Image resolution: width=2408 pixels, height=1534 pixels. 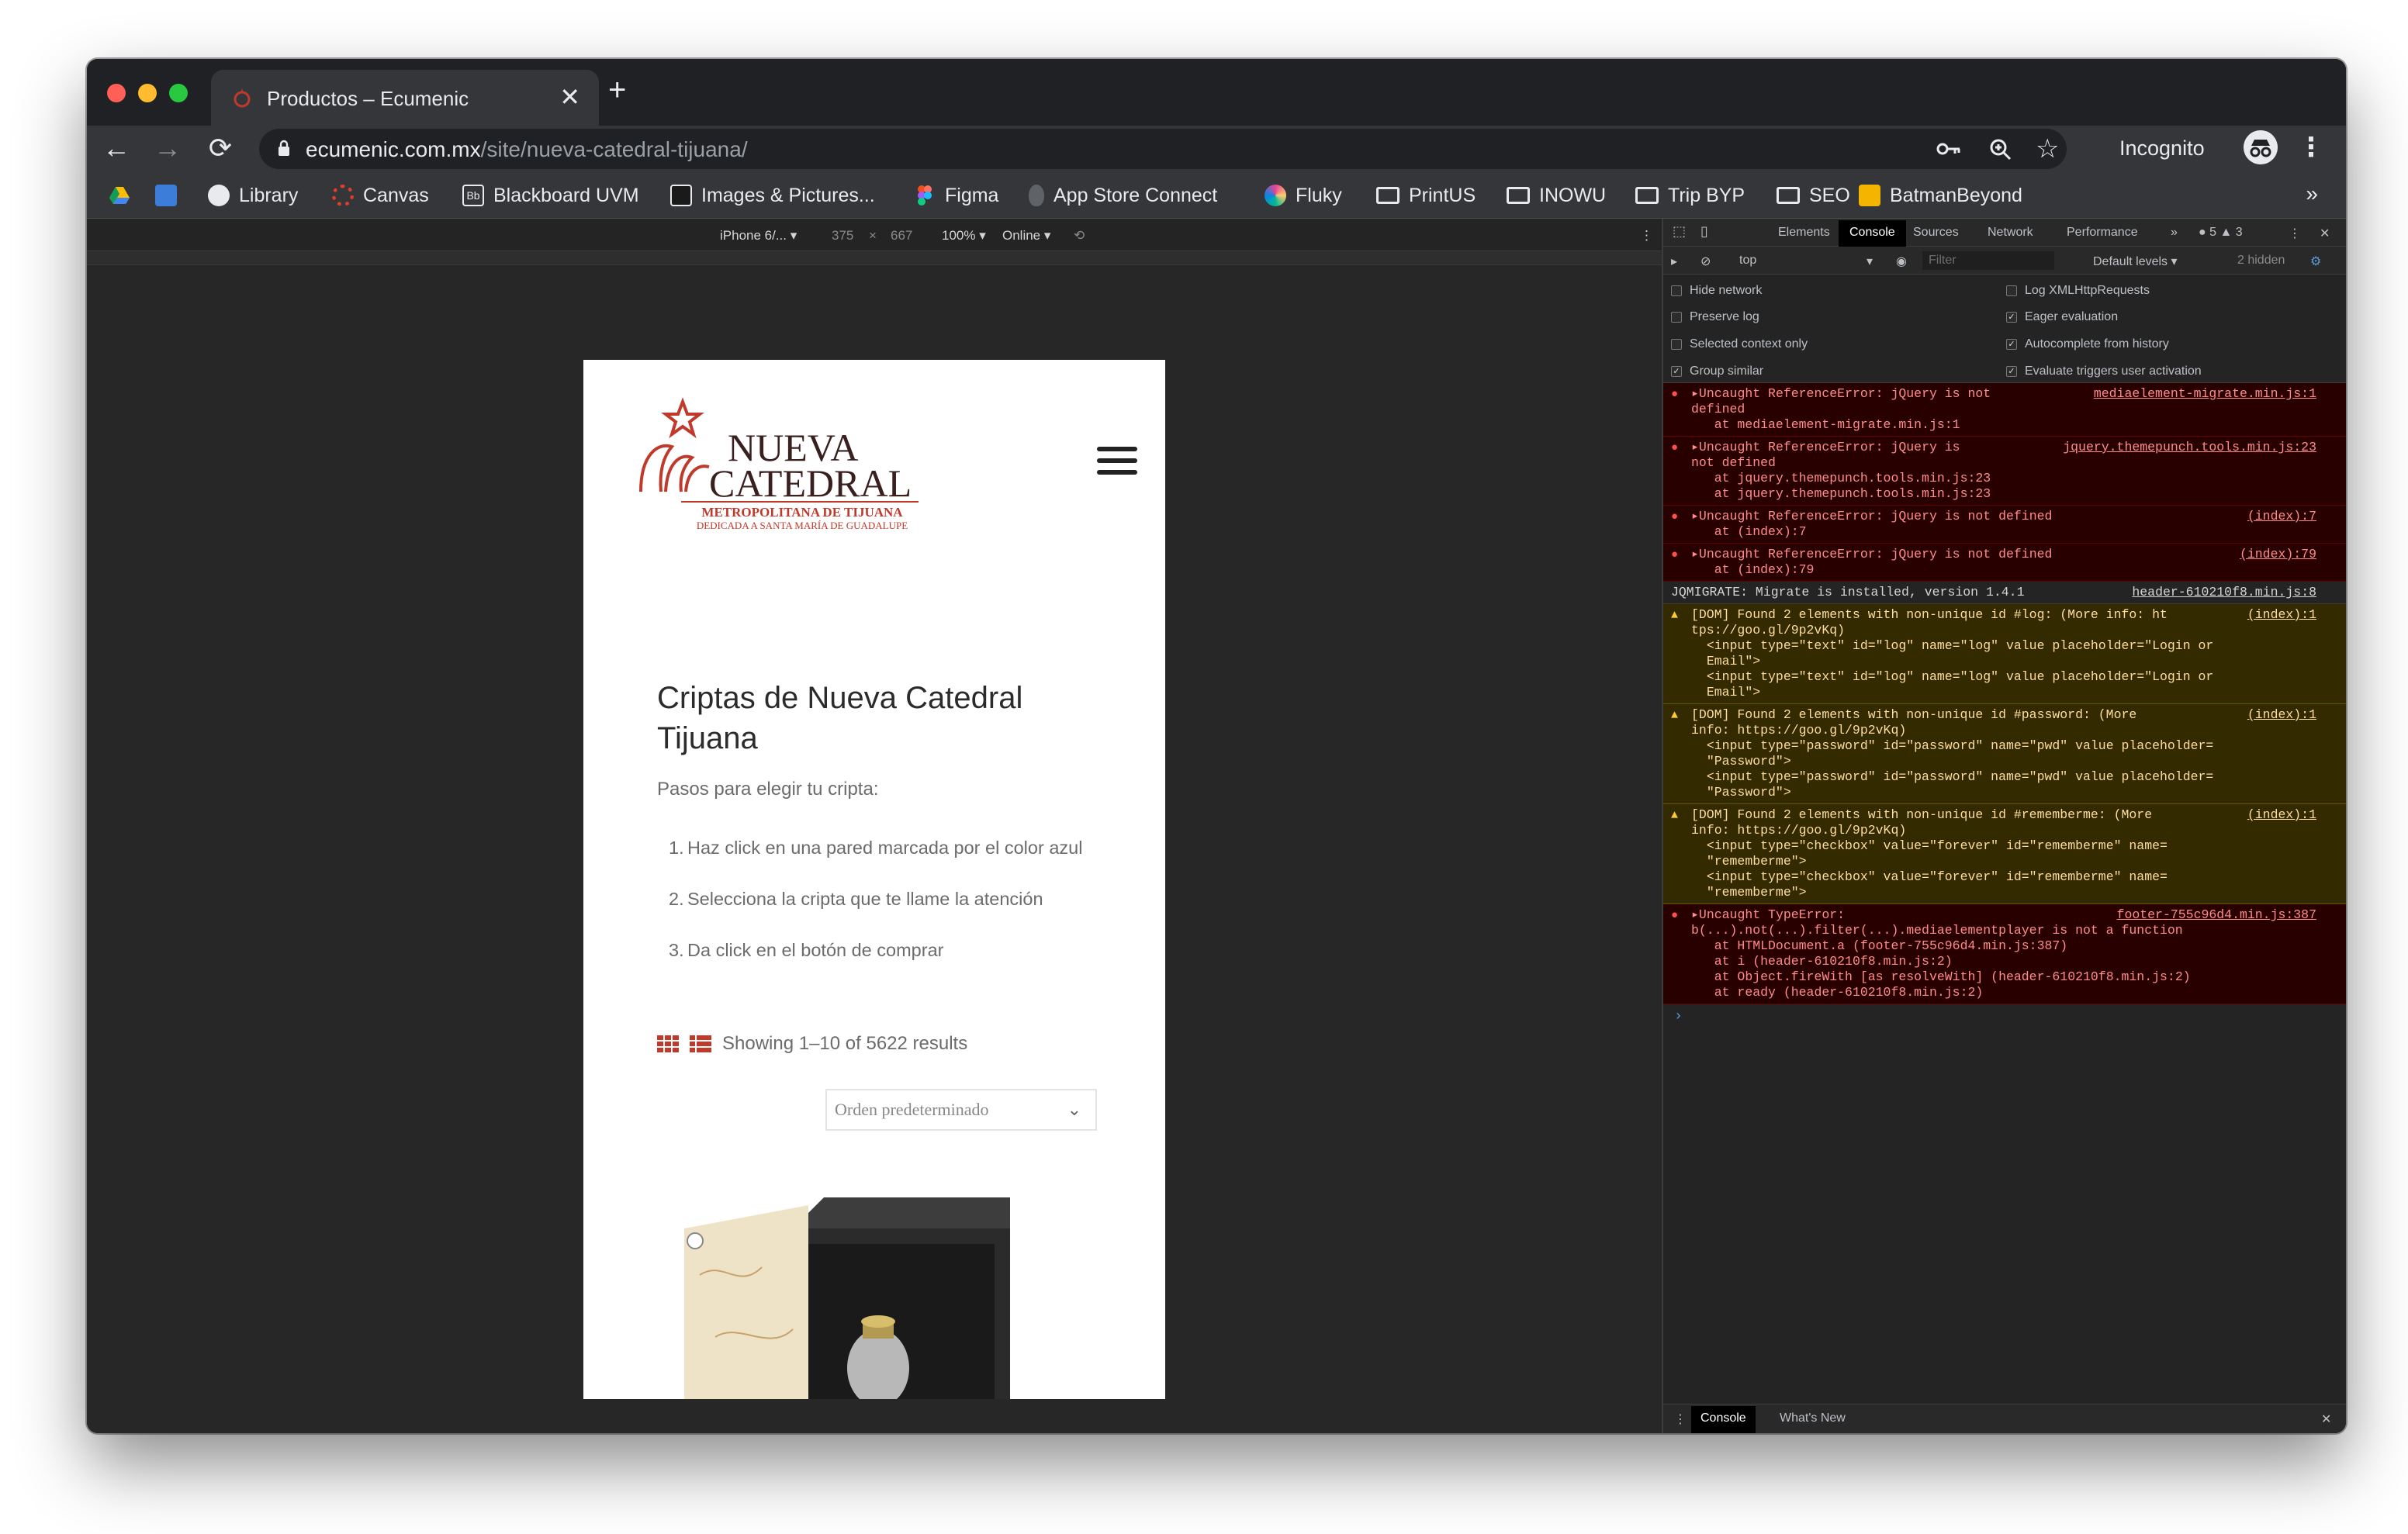 What do you see at coordinates (2224, 592) in the screenshot?
I see `source-link: header-610210f8.min.js:8` at bounding box center [2224, 592].